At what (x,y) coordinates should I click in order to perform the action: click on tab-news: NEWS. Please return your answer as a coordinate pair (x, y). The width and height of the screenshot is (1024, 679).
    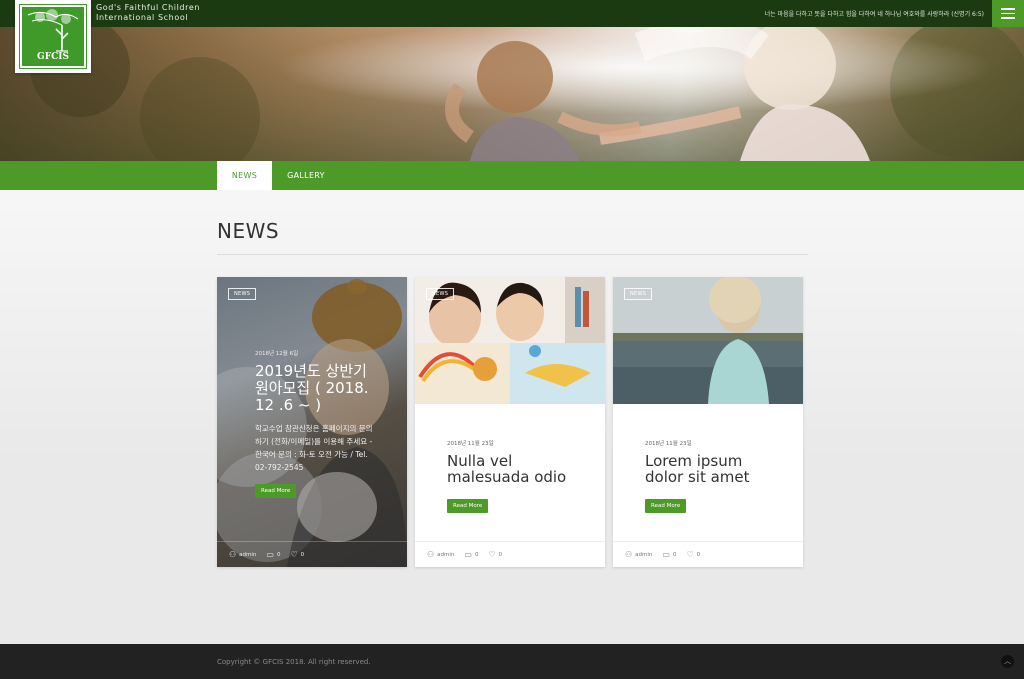
    Looking at the image, I should click on (244, 175).